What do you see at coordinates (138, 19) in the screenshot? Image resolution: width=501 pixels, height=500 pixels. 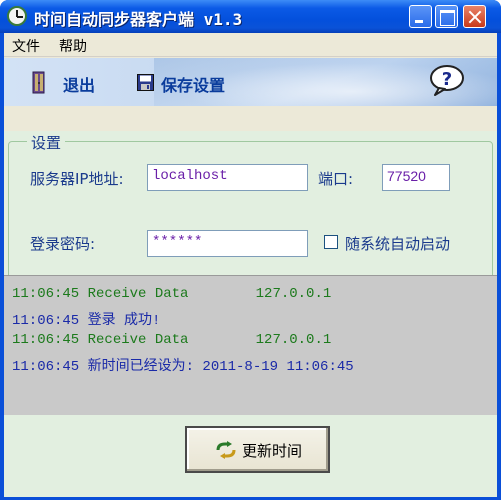 I see `window-title: 时间自动同步器客户端 v1.3` at bounding box center [138, 19].